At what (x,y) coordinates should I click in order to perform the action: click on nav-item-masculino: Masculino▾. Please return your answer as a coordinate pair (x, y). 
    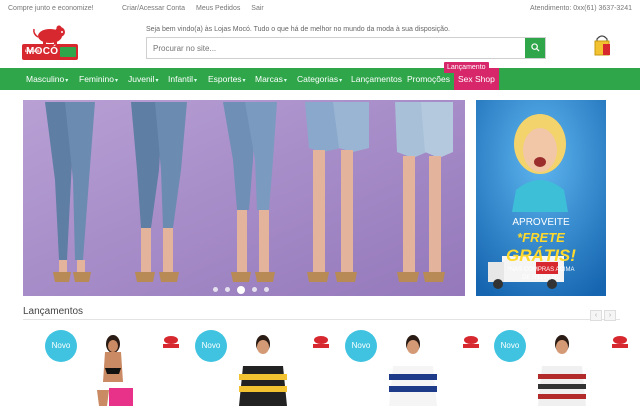
    Looking at the image, I should click on (47, 79).